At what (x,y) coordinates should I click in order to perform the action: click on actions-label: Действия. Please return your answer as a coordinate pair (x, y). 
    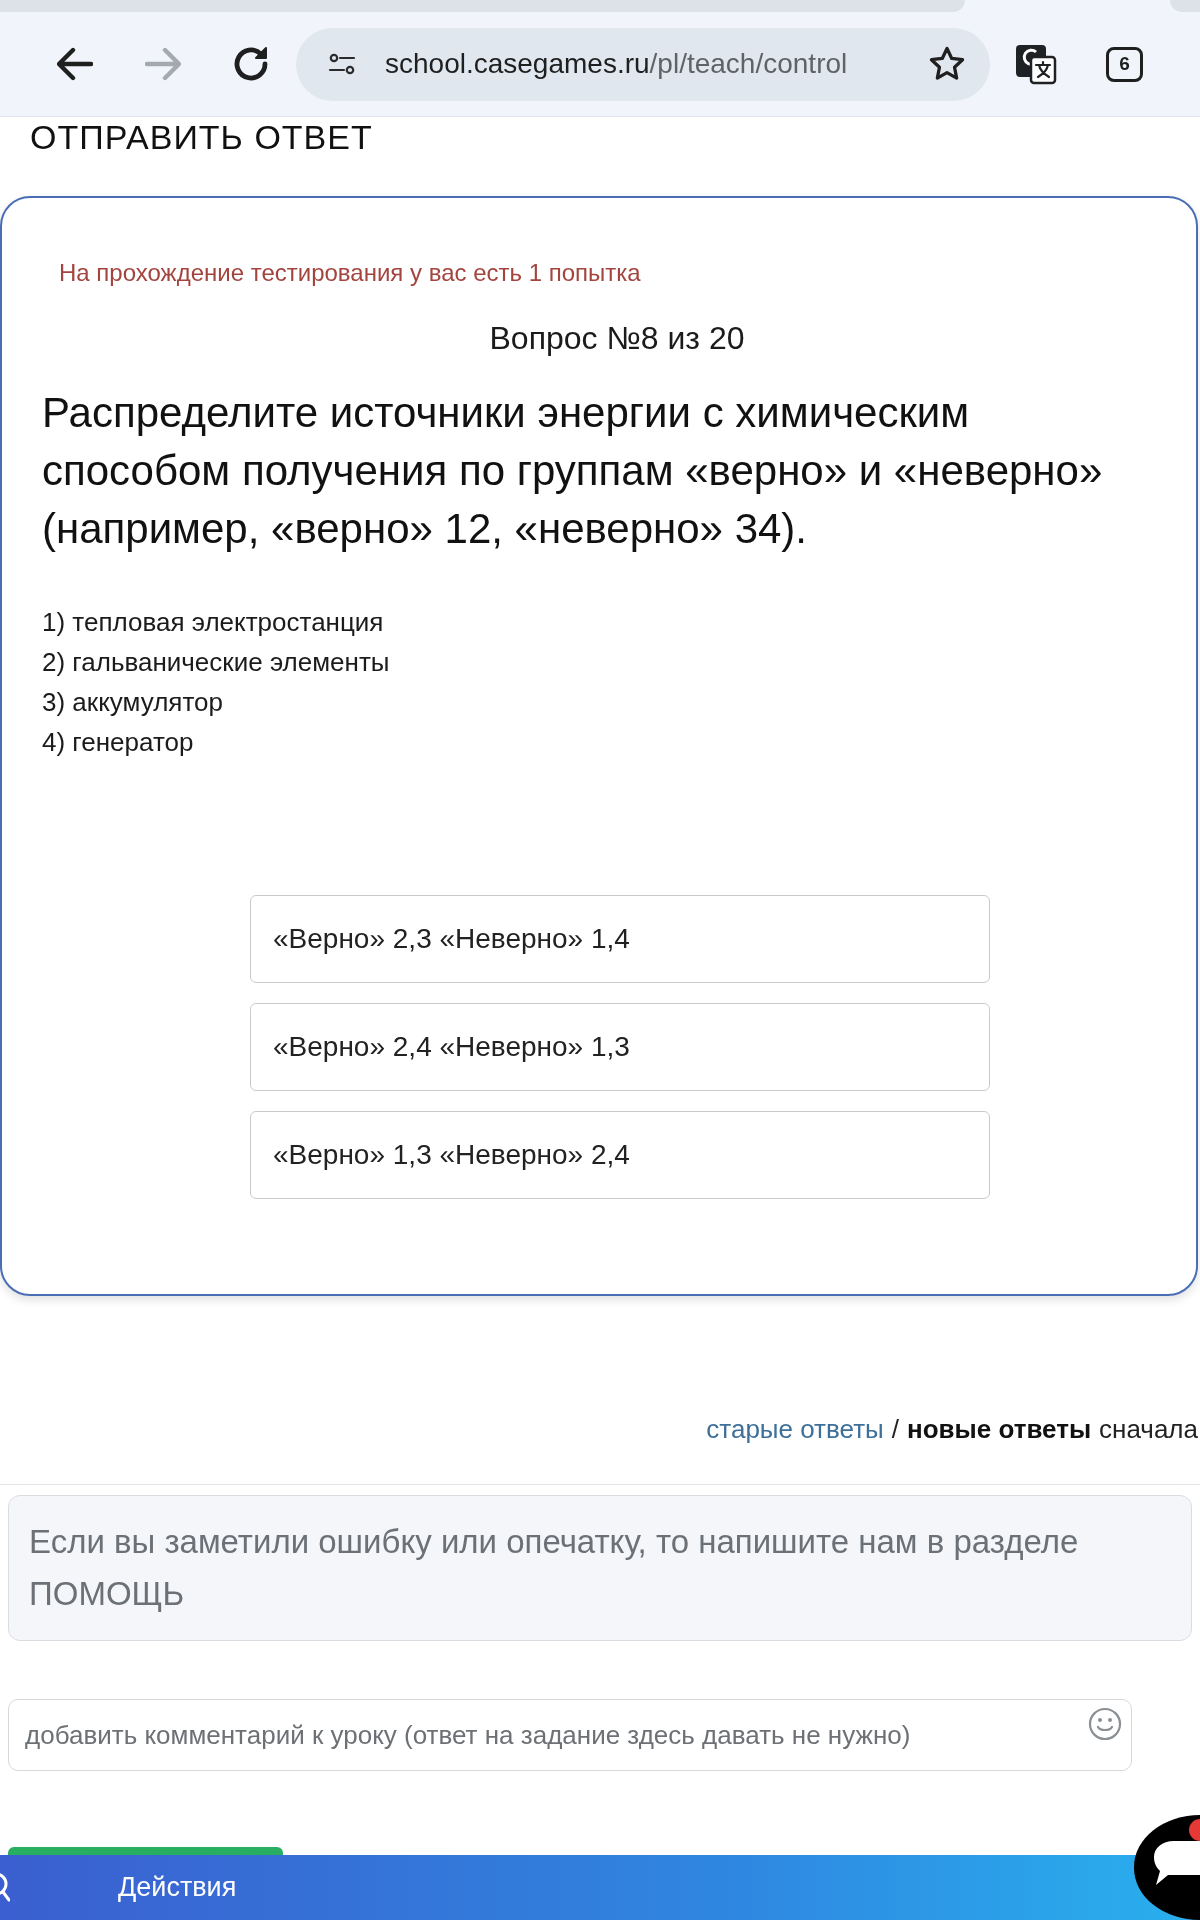
    Looking at the image, I should click on (177, 1887).